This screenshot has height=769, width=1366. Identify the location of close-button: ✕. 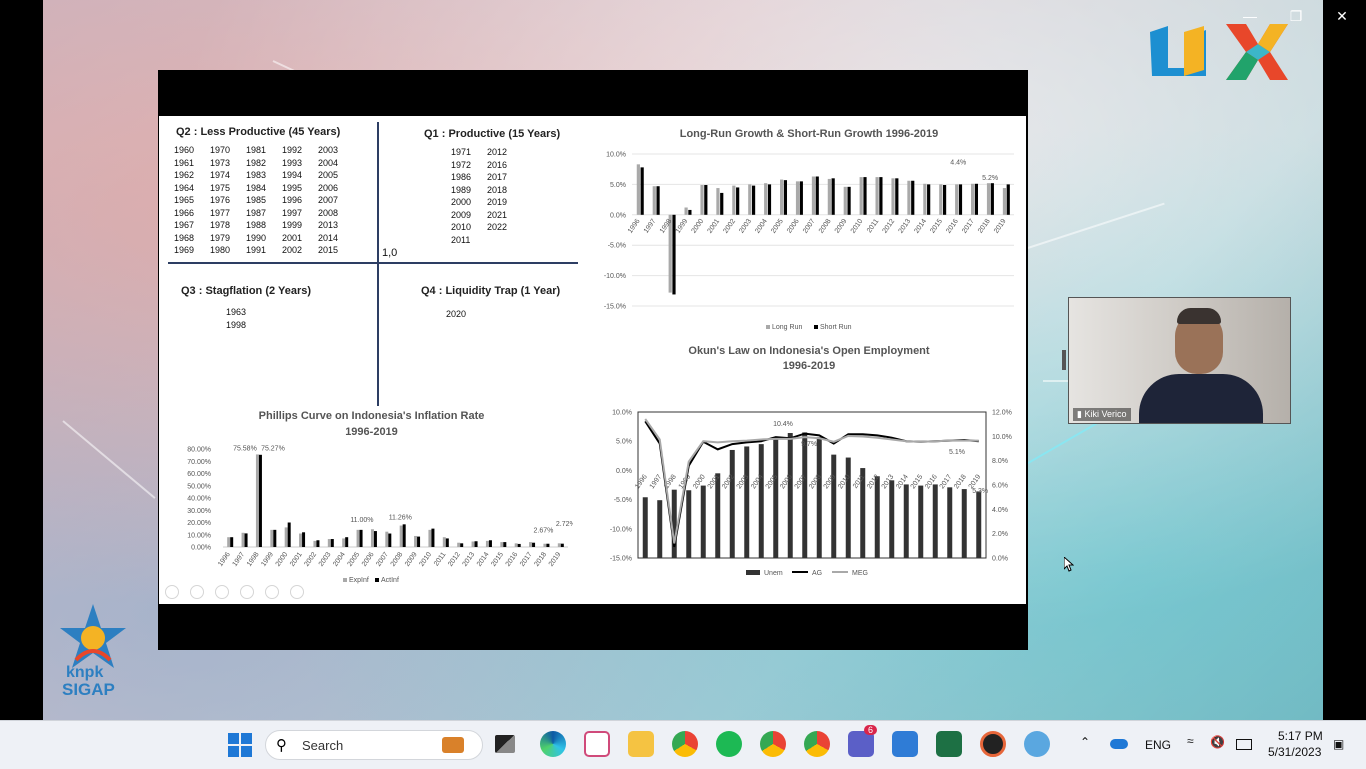
(1342, 16).